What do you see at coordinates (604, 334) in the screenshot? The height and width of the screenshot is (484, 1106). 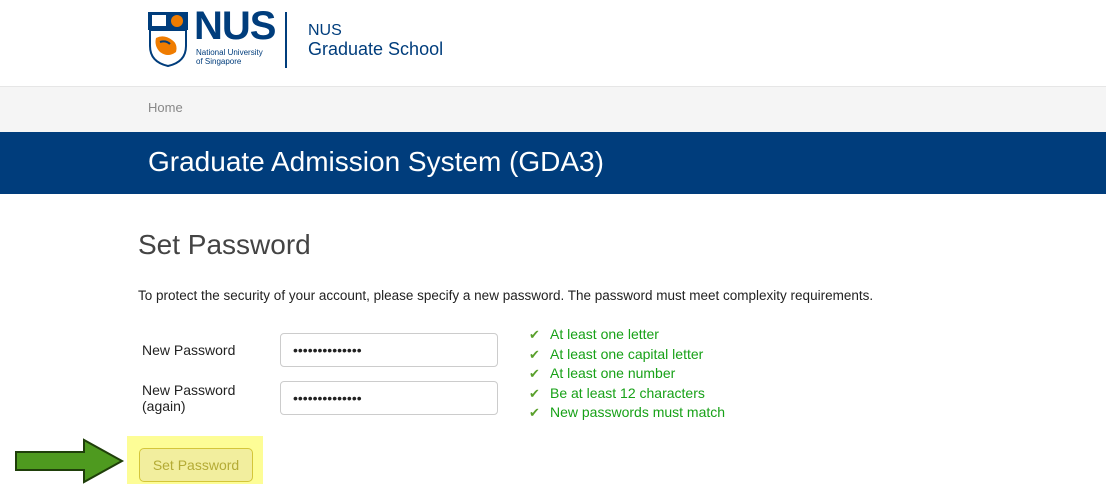 I see `requirement-text: At least one letter` at bounding box center [604, 334].